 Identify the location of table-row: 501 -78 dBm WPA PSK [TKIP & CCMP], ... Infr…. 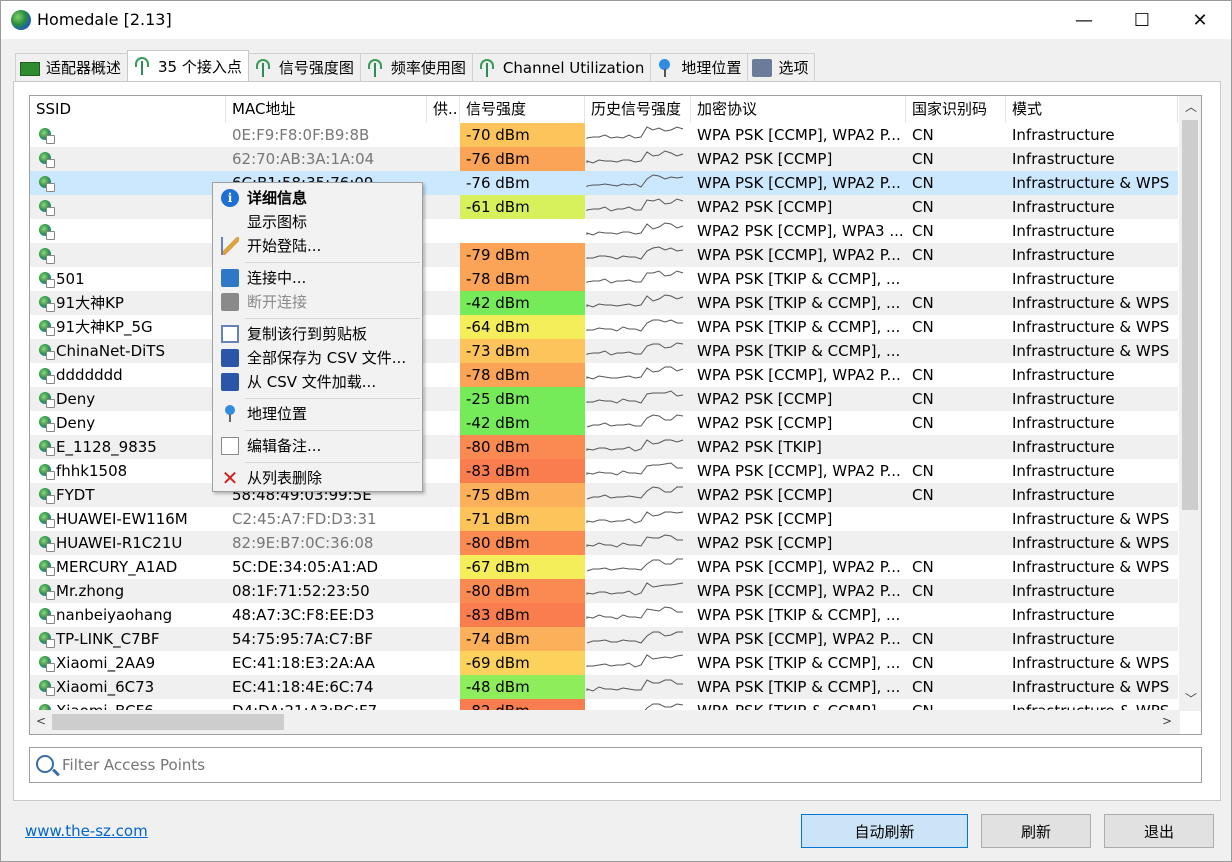
(604, 279).